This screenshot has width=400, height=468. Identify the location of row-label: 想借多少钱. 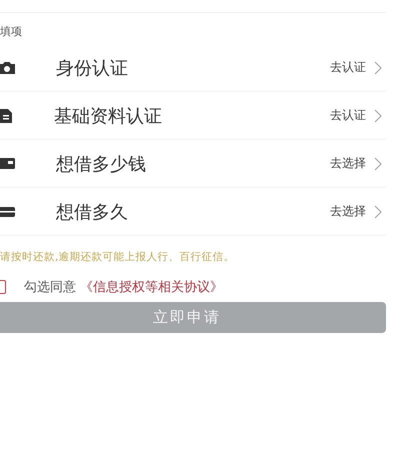
(101, 164).